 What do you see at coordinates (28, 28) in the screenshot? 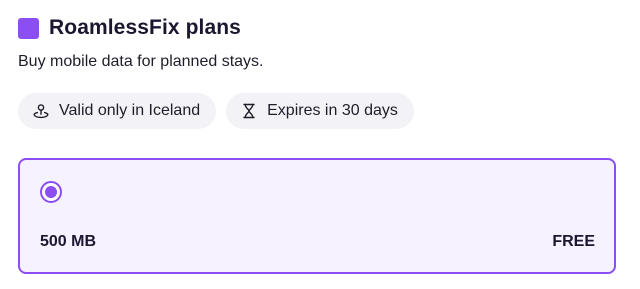
I see `brand-logo-icon` at bounding box center [28, 28].